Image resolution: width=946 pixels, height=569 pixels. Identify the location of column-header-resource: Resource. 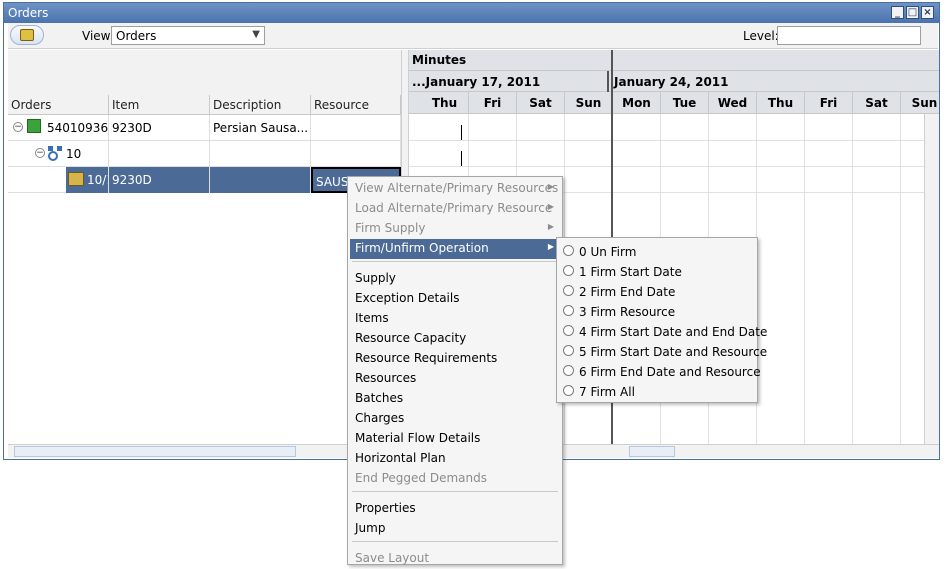
(356, 105).